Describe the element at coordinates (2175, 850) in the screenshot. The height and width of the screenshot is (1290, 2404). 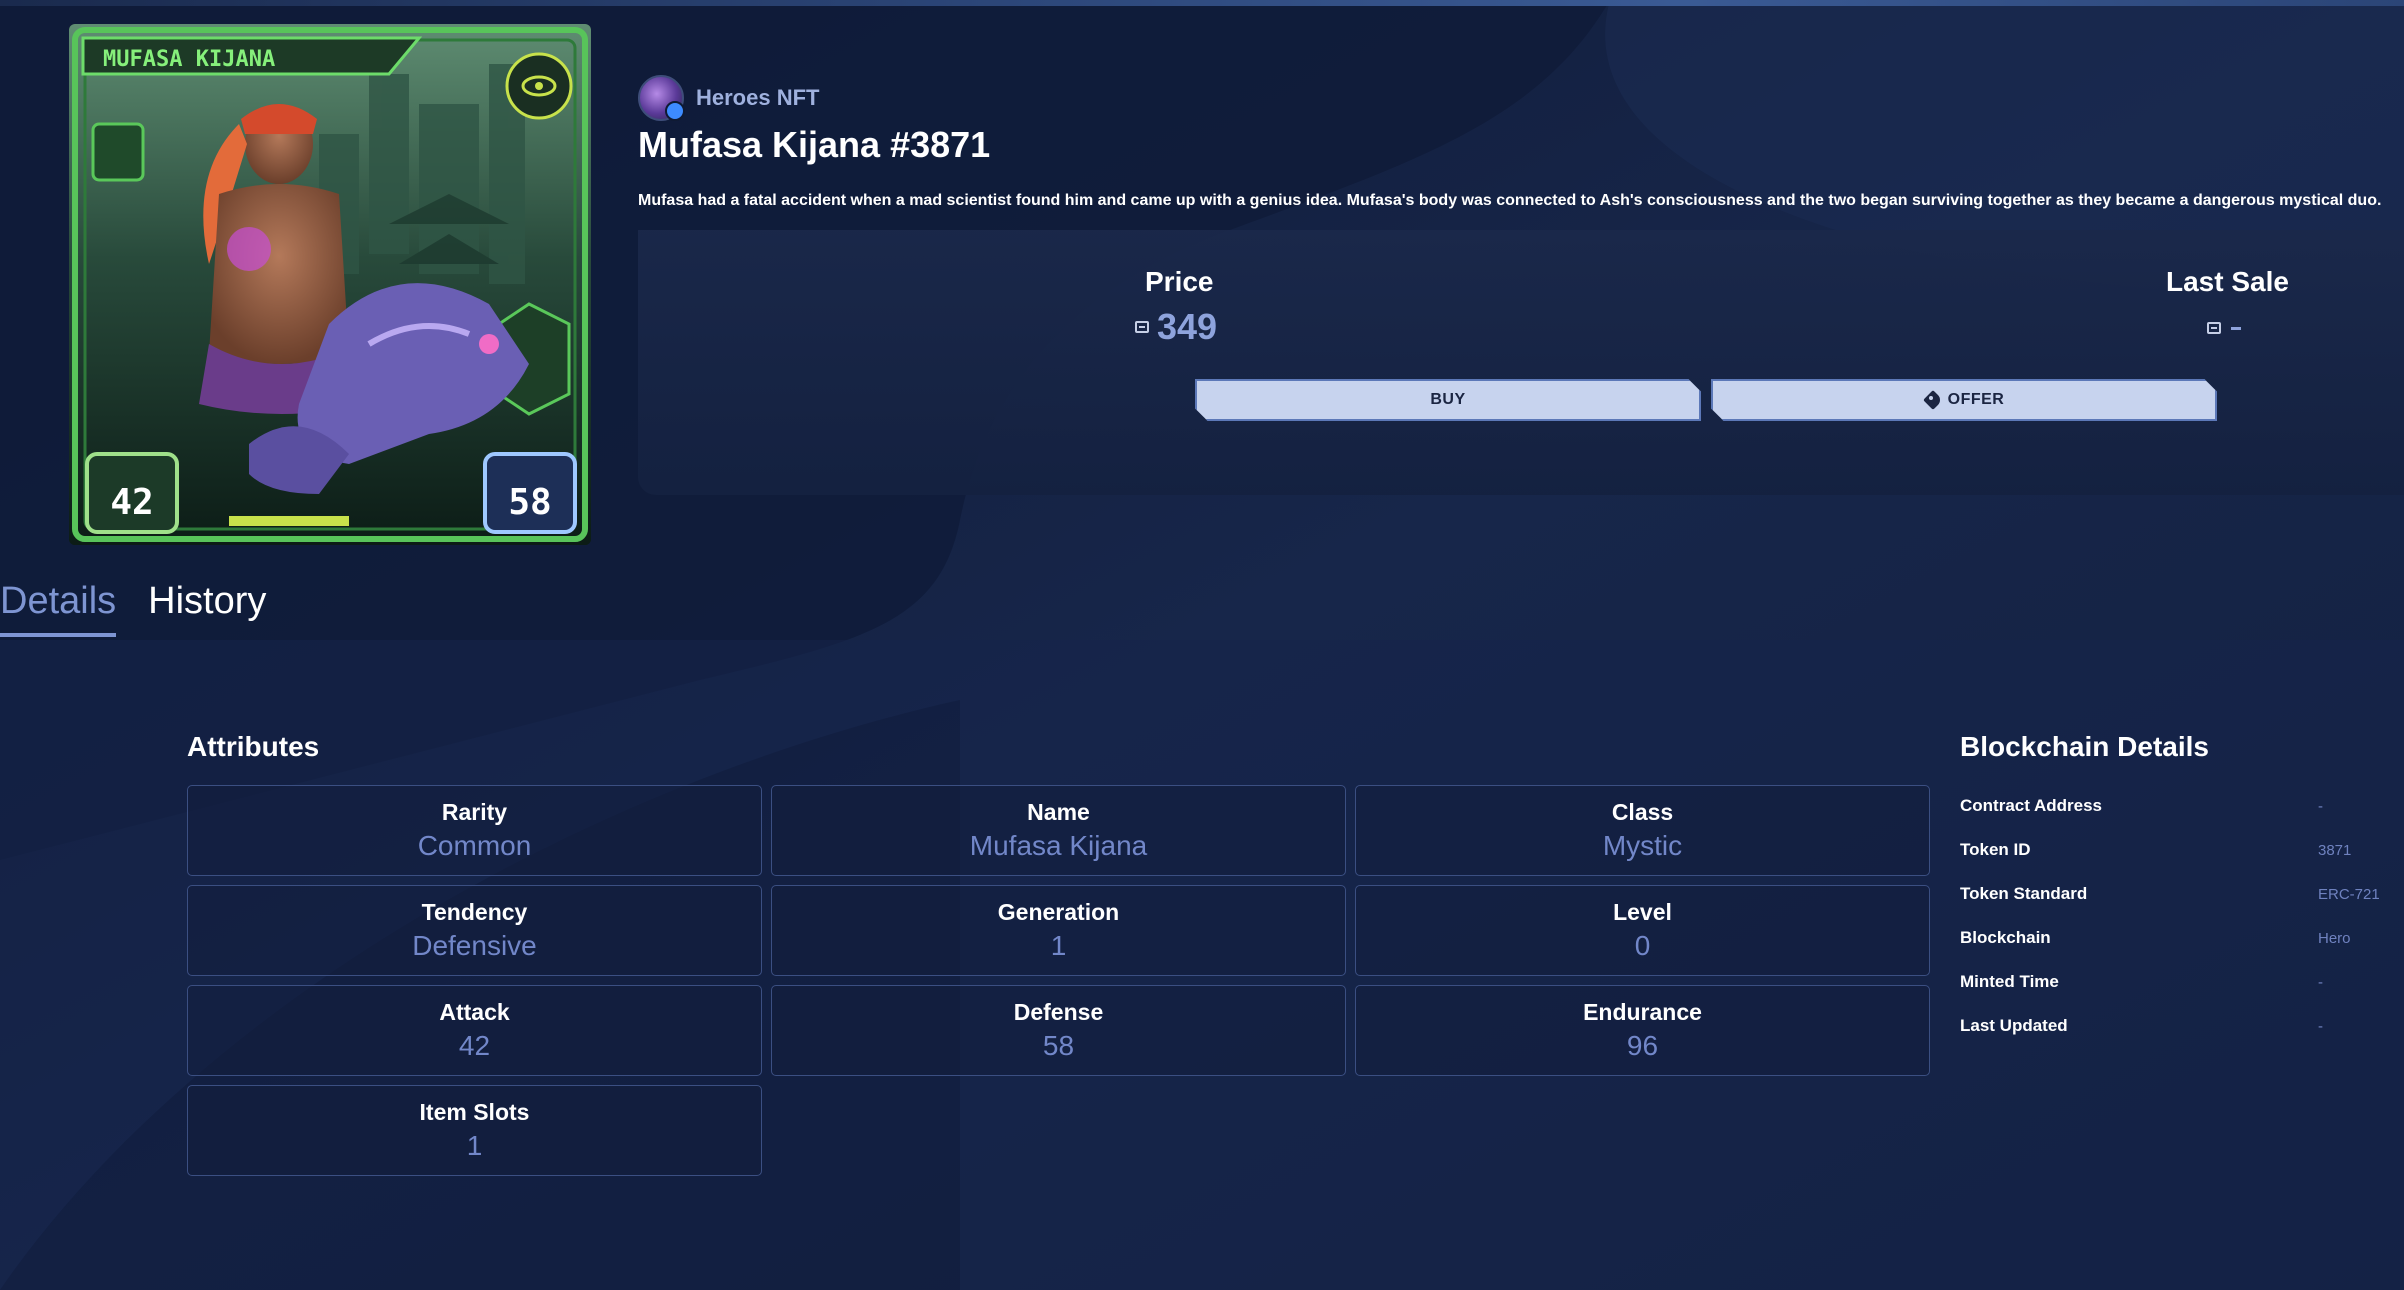
I see `blockchain-row: Token ID 3871` at that location.